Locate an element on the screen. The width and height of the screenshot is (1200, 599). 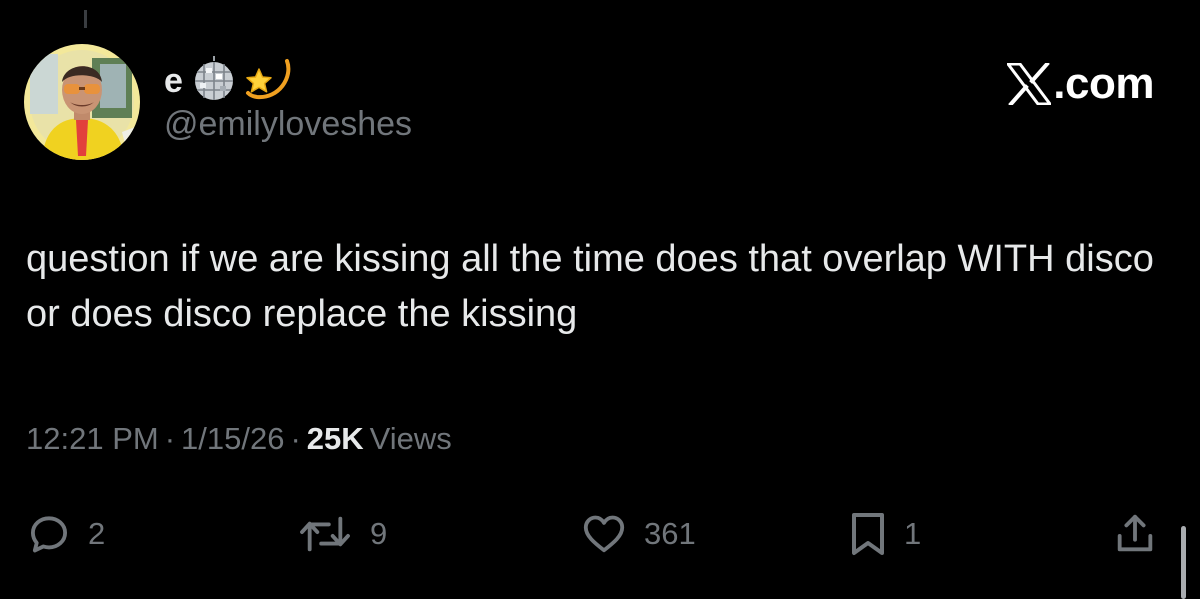
avatar is located at coordinates (82, 102).